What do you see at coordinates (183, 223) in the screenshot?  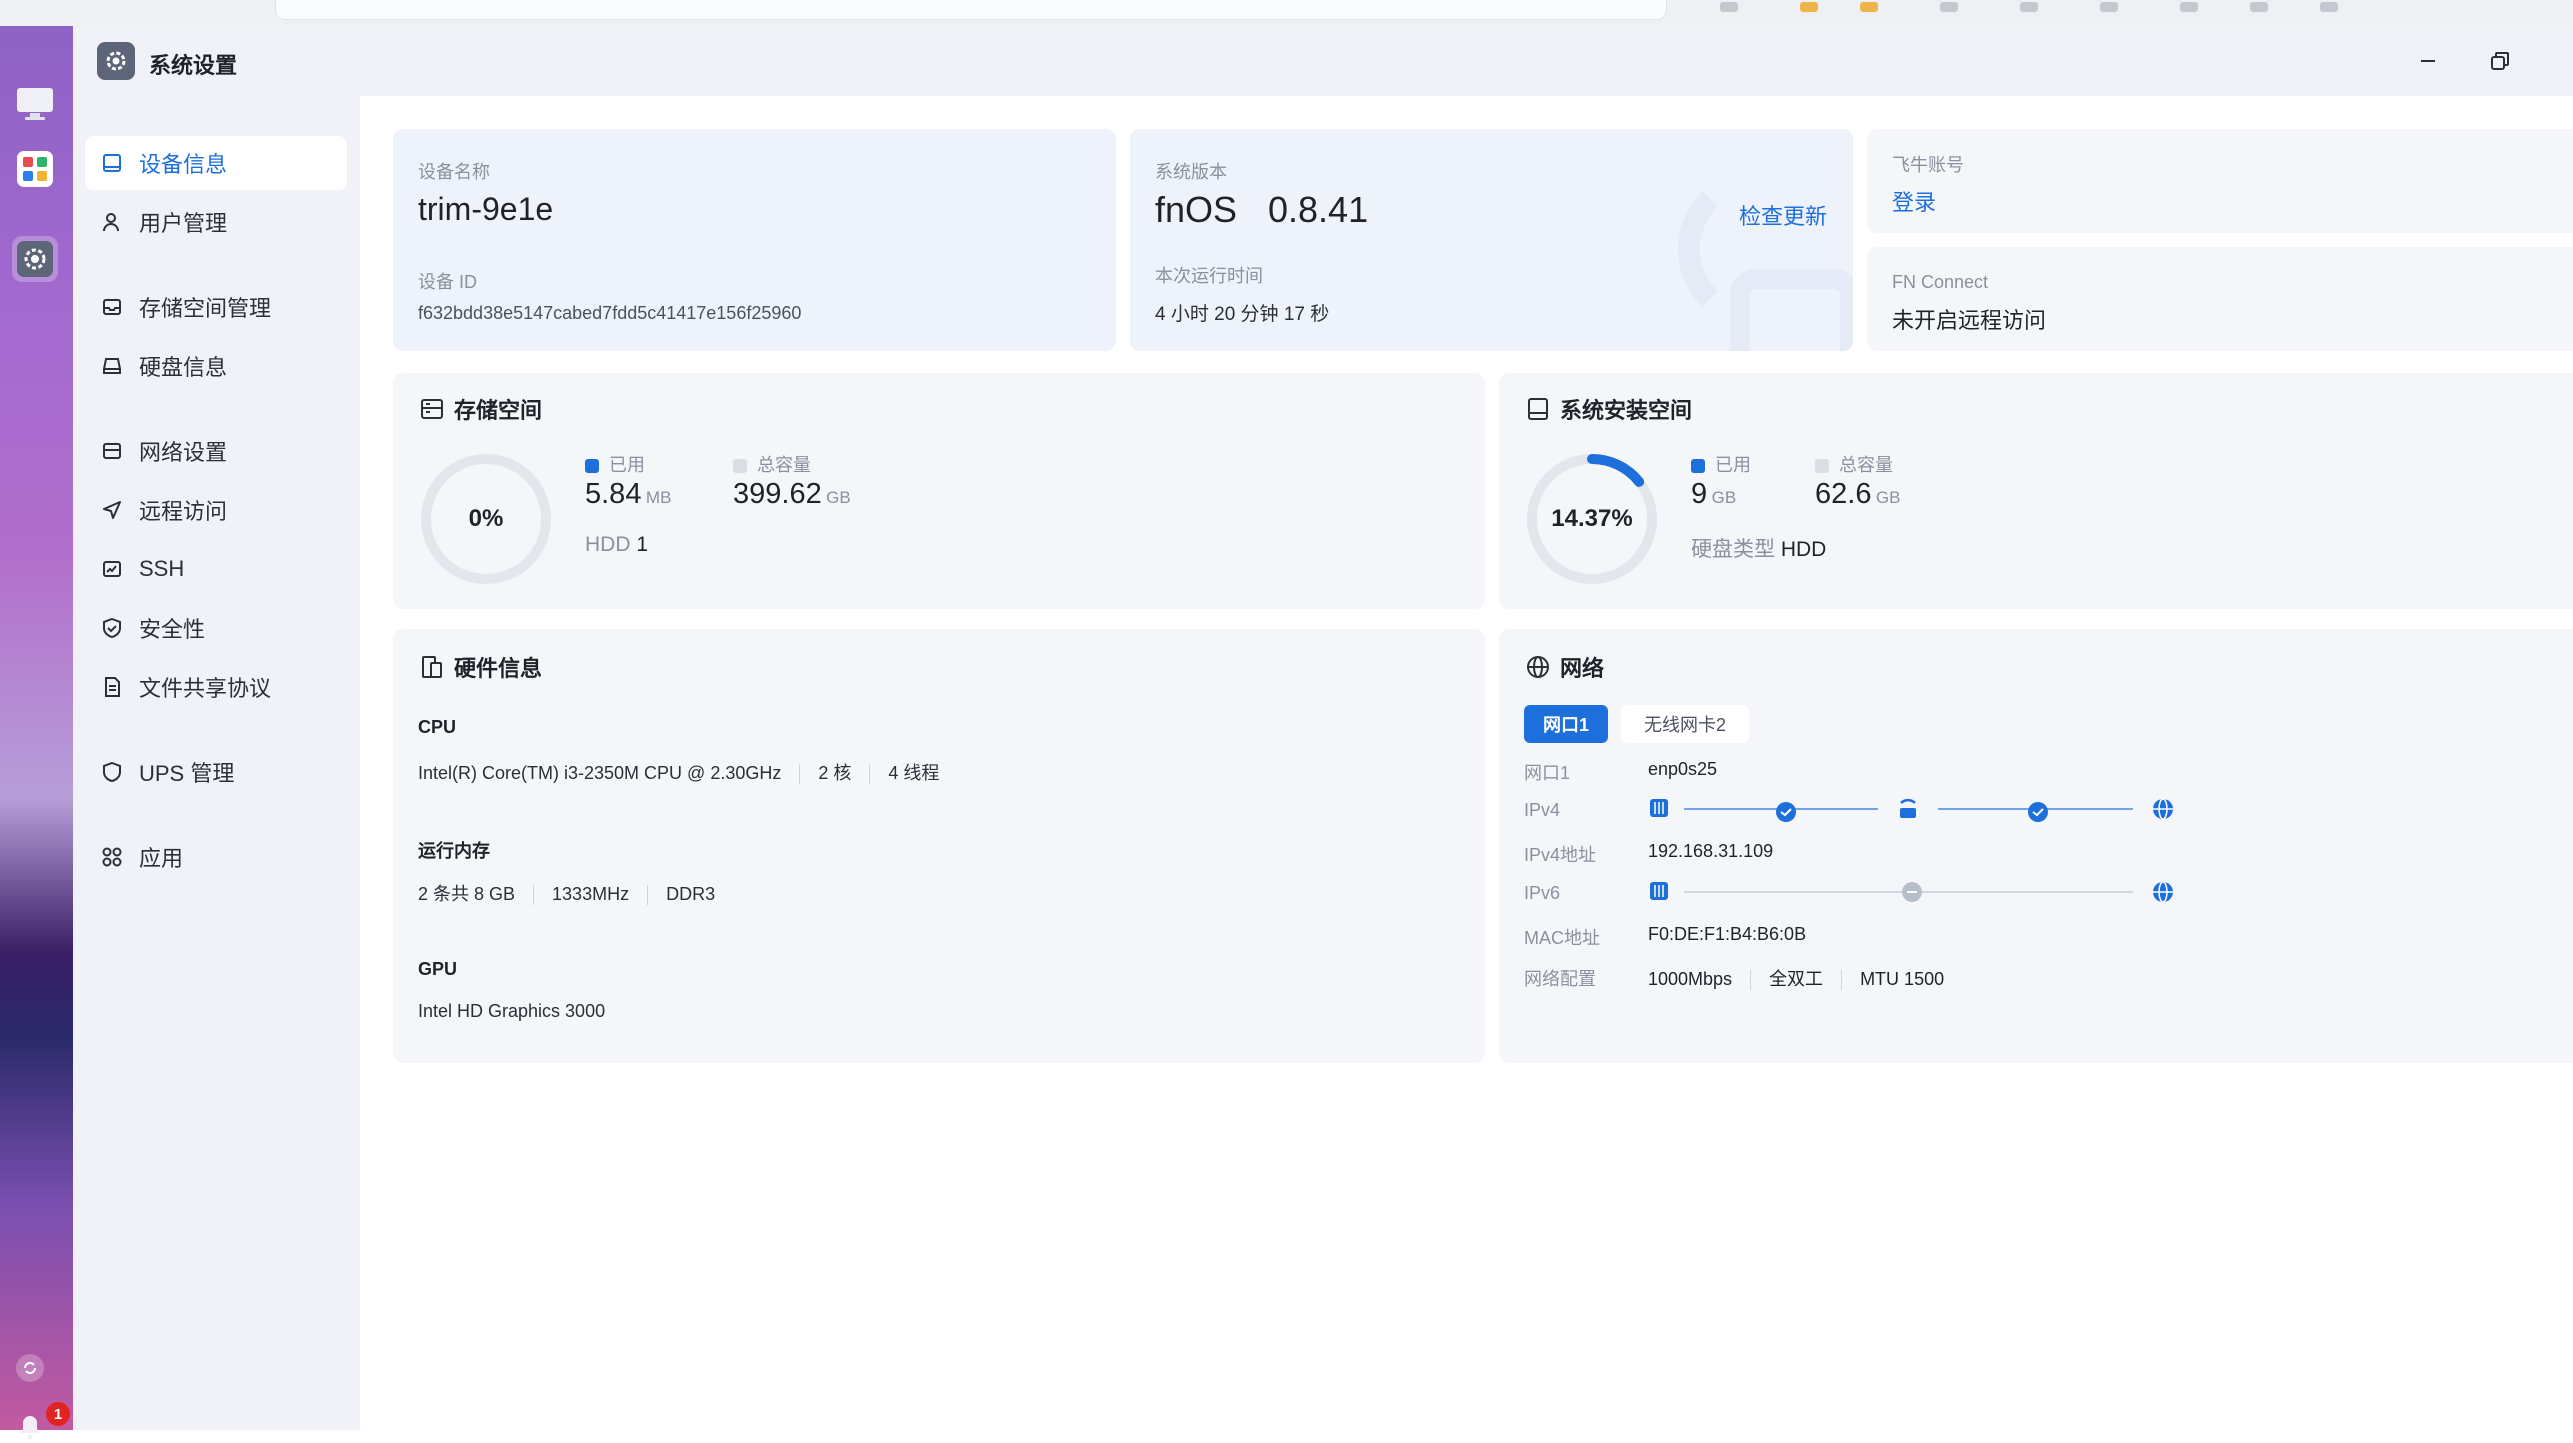 I see `sidebar-item-label: 用户管理` at bounding box center [183, 223].